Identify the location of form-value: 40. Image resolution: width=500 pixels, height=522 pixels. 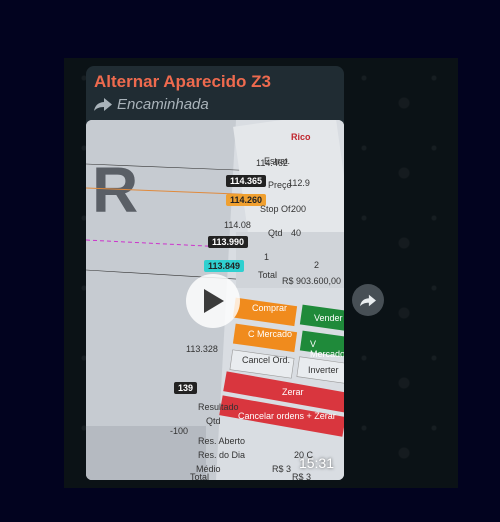
(296, 233).